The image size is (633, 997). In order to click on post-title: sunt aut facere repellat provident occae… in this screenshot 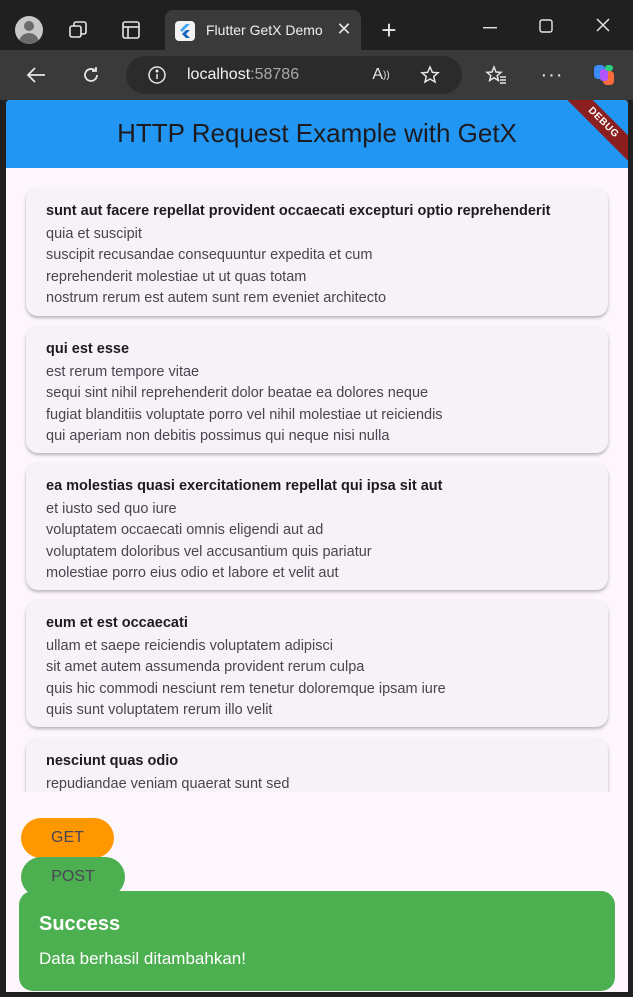, I will do `click(298, 211)`.